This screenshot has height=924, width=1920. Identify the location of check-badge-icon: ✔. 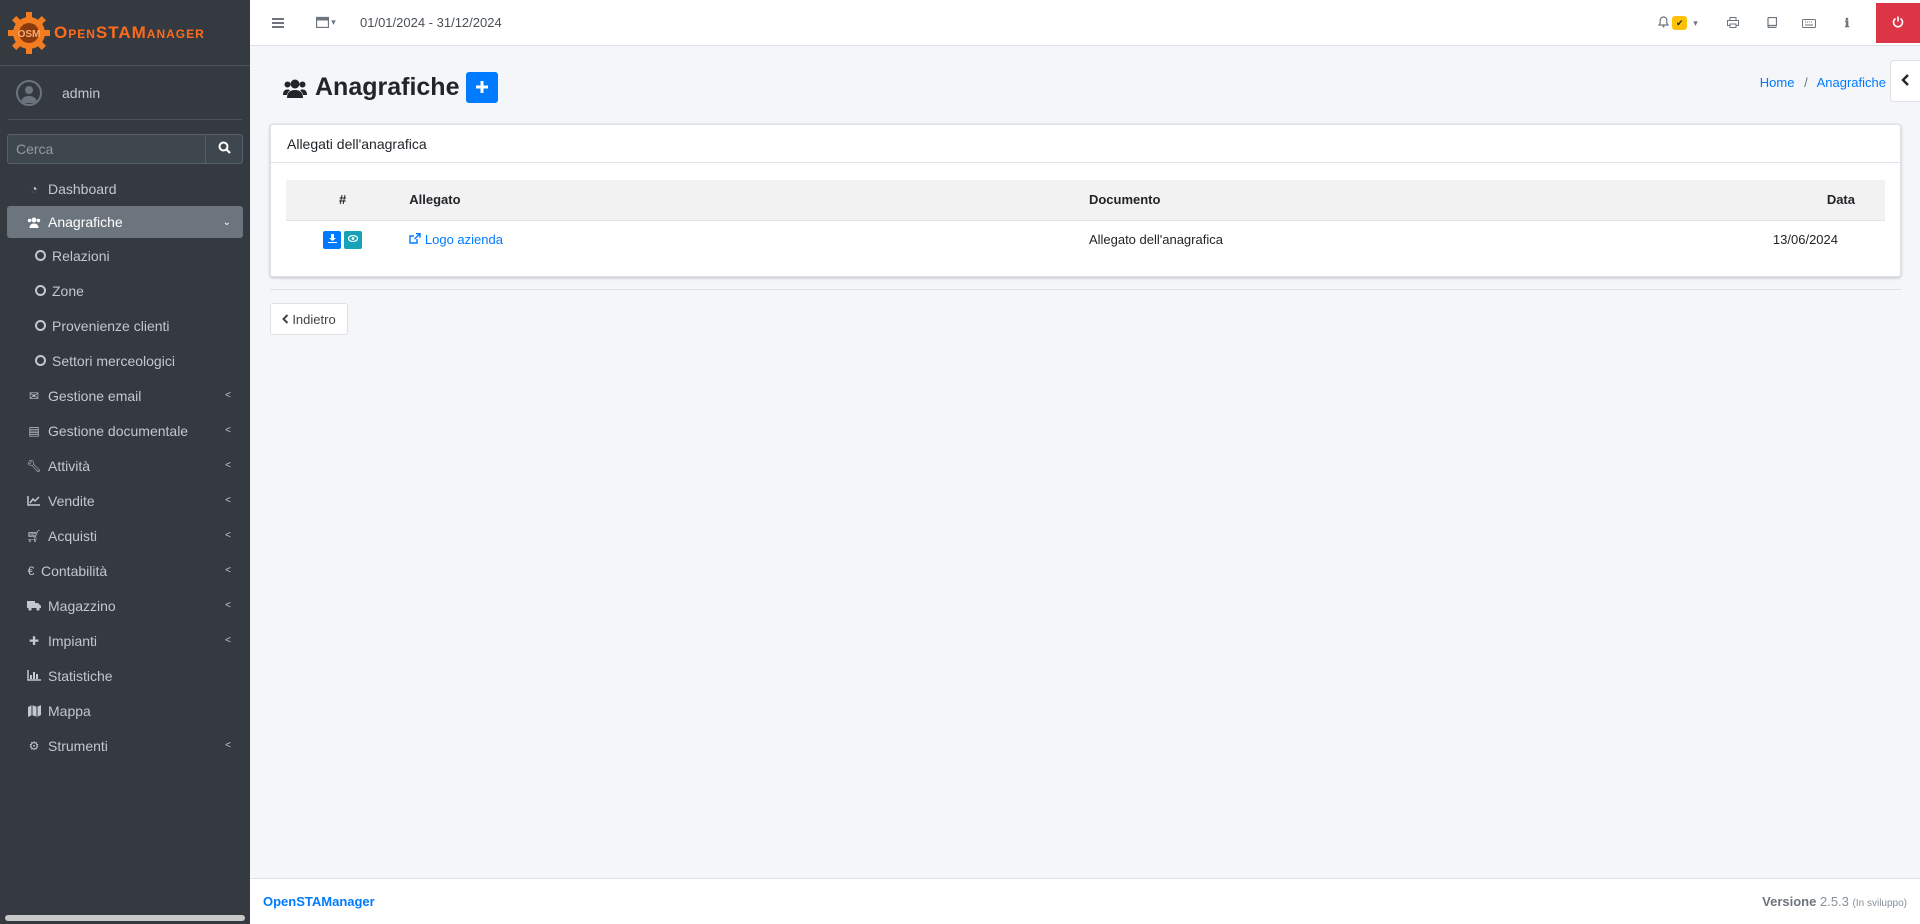
(1680, 23).